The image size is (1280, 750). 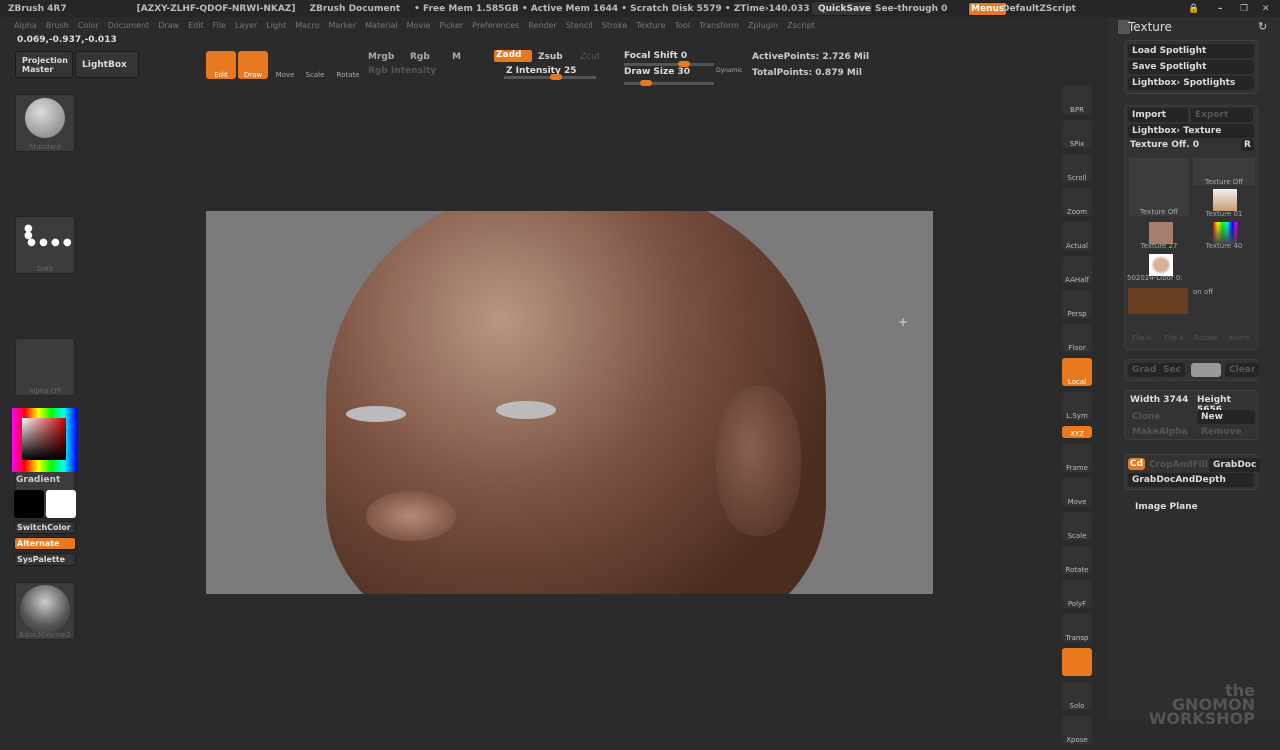 What do you see at coordinates (1191, 83) in the screenshot?
I see `lightbox-spotlights-button: Lightbox› Spotlights` at bounding box center [1191, 83].